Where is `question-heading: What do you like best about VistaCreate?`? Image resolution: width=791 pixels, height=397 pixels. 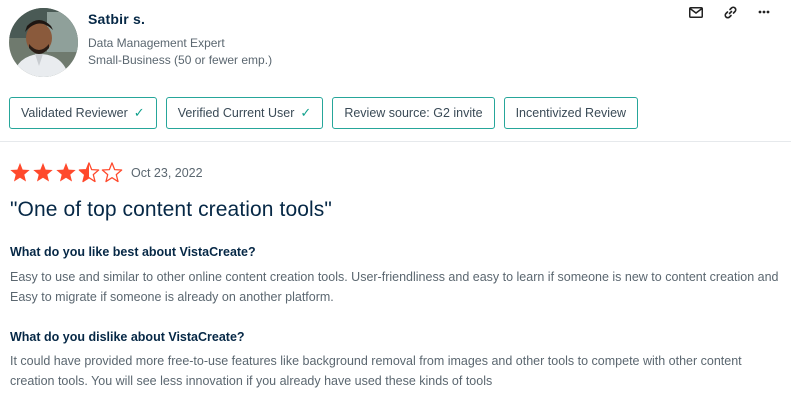
question-heading: What do you like best about VistaCreate? is located at coordinates (133, 252).